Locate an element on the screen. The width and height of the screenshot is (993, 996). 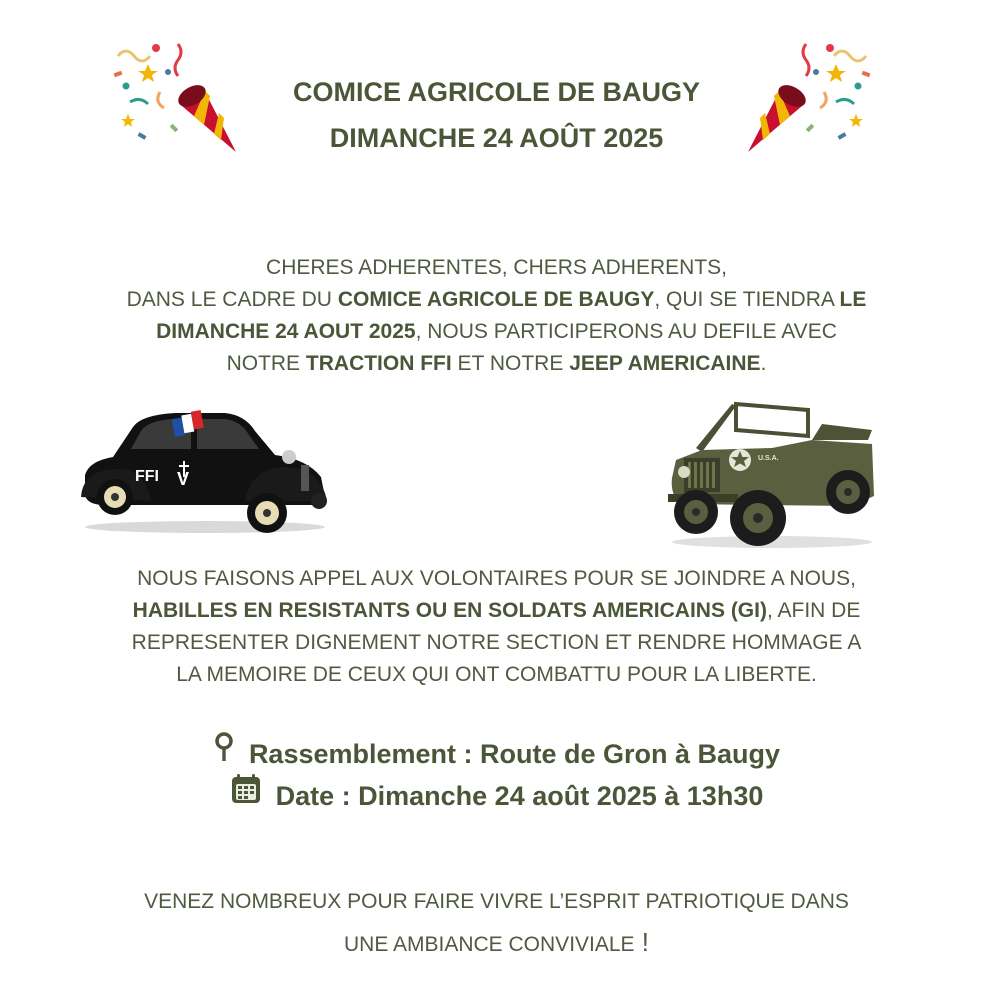
closing-line-2: UNE AMBIANCE CONVIVIALE ! is located at coordinates (496, 943).